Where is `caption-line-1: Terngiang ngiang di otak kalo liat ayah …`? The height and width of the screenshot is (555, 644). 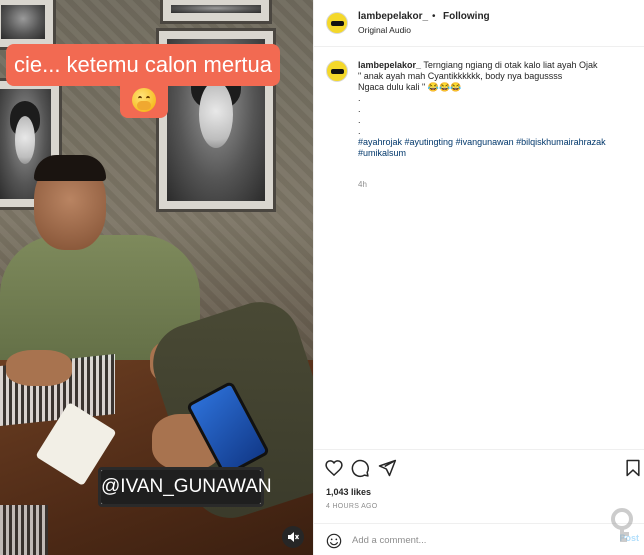 caption-line-1: Terngiang ngiang di otak kalo liat ayah … is located at coordinates (510, 65).